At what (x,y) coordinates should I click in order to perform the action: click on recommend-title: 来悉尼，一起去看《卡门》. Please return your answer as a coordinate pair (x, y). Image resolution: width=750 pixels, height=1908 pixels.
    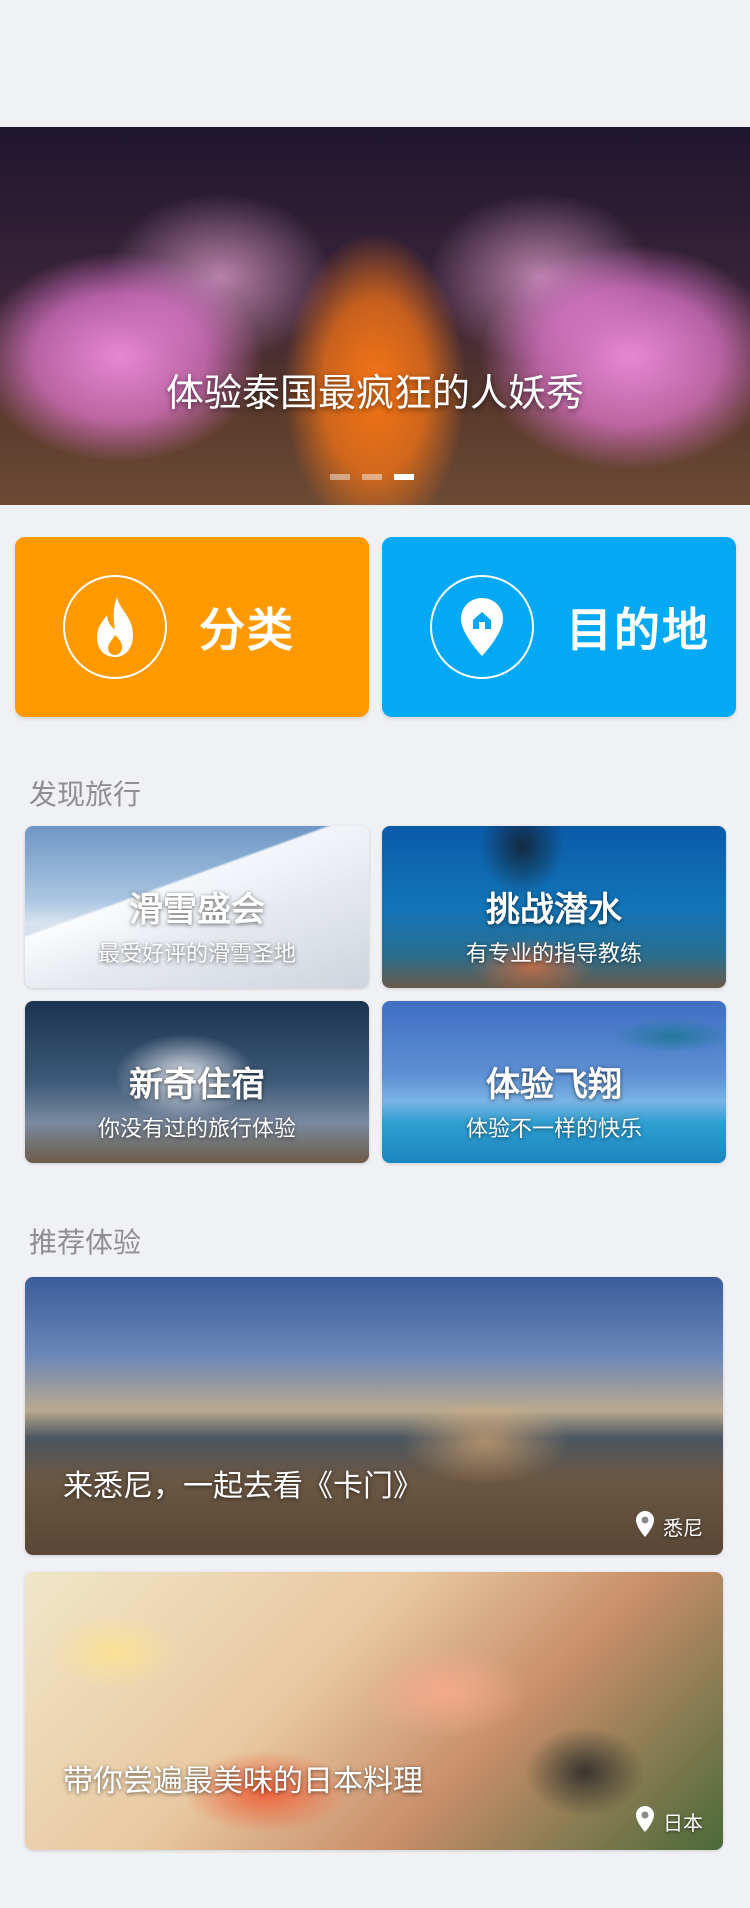
    Looking at the image, I should click on (243, 1486).